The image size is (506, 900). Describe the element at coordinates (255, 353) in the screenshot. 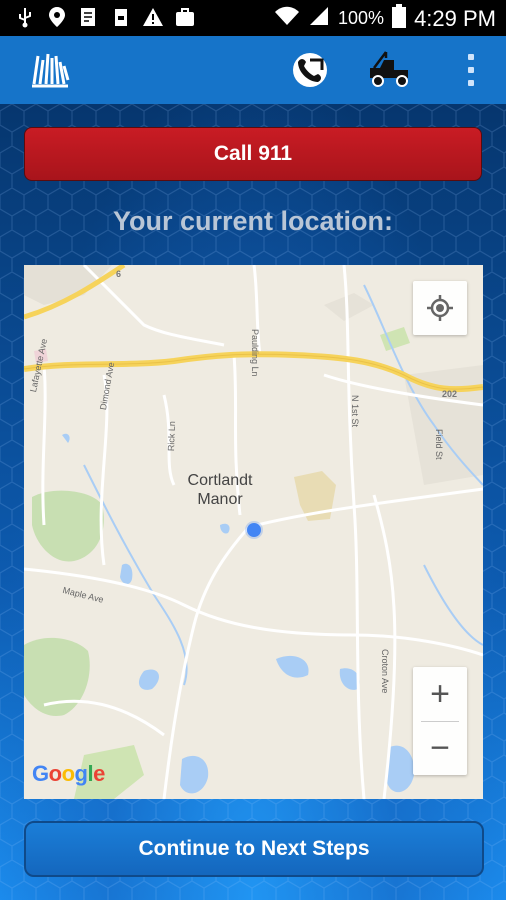

I see `road-label: Paulding Ln` at that location.